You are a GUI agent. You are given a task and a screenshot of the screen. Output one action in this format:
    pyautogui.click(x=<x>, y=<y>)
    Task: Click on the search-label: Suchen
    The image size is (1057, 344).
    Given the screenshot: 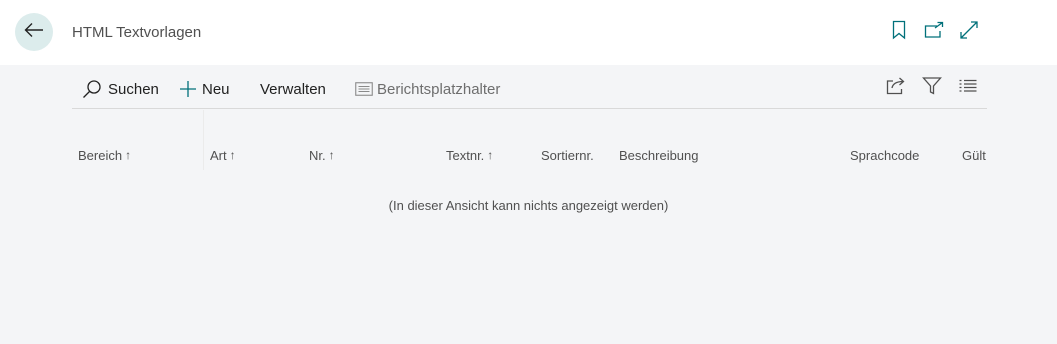 What is the action you would take?
    pyautogui.click(x=133, y=89)
    